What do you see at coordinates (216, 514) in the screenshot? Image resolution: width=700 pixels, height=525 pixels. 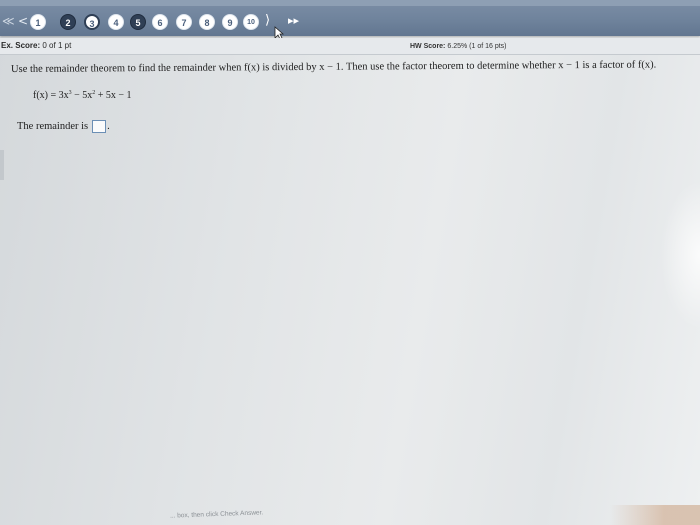 I see `footer-hint: ... box, then click Check Answer.` at bounding box center [216, 514].